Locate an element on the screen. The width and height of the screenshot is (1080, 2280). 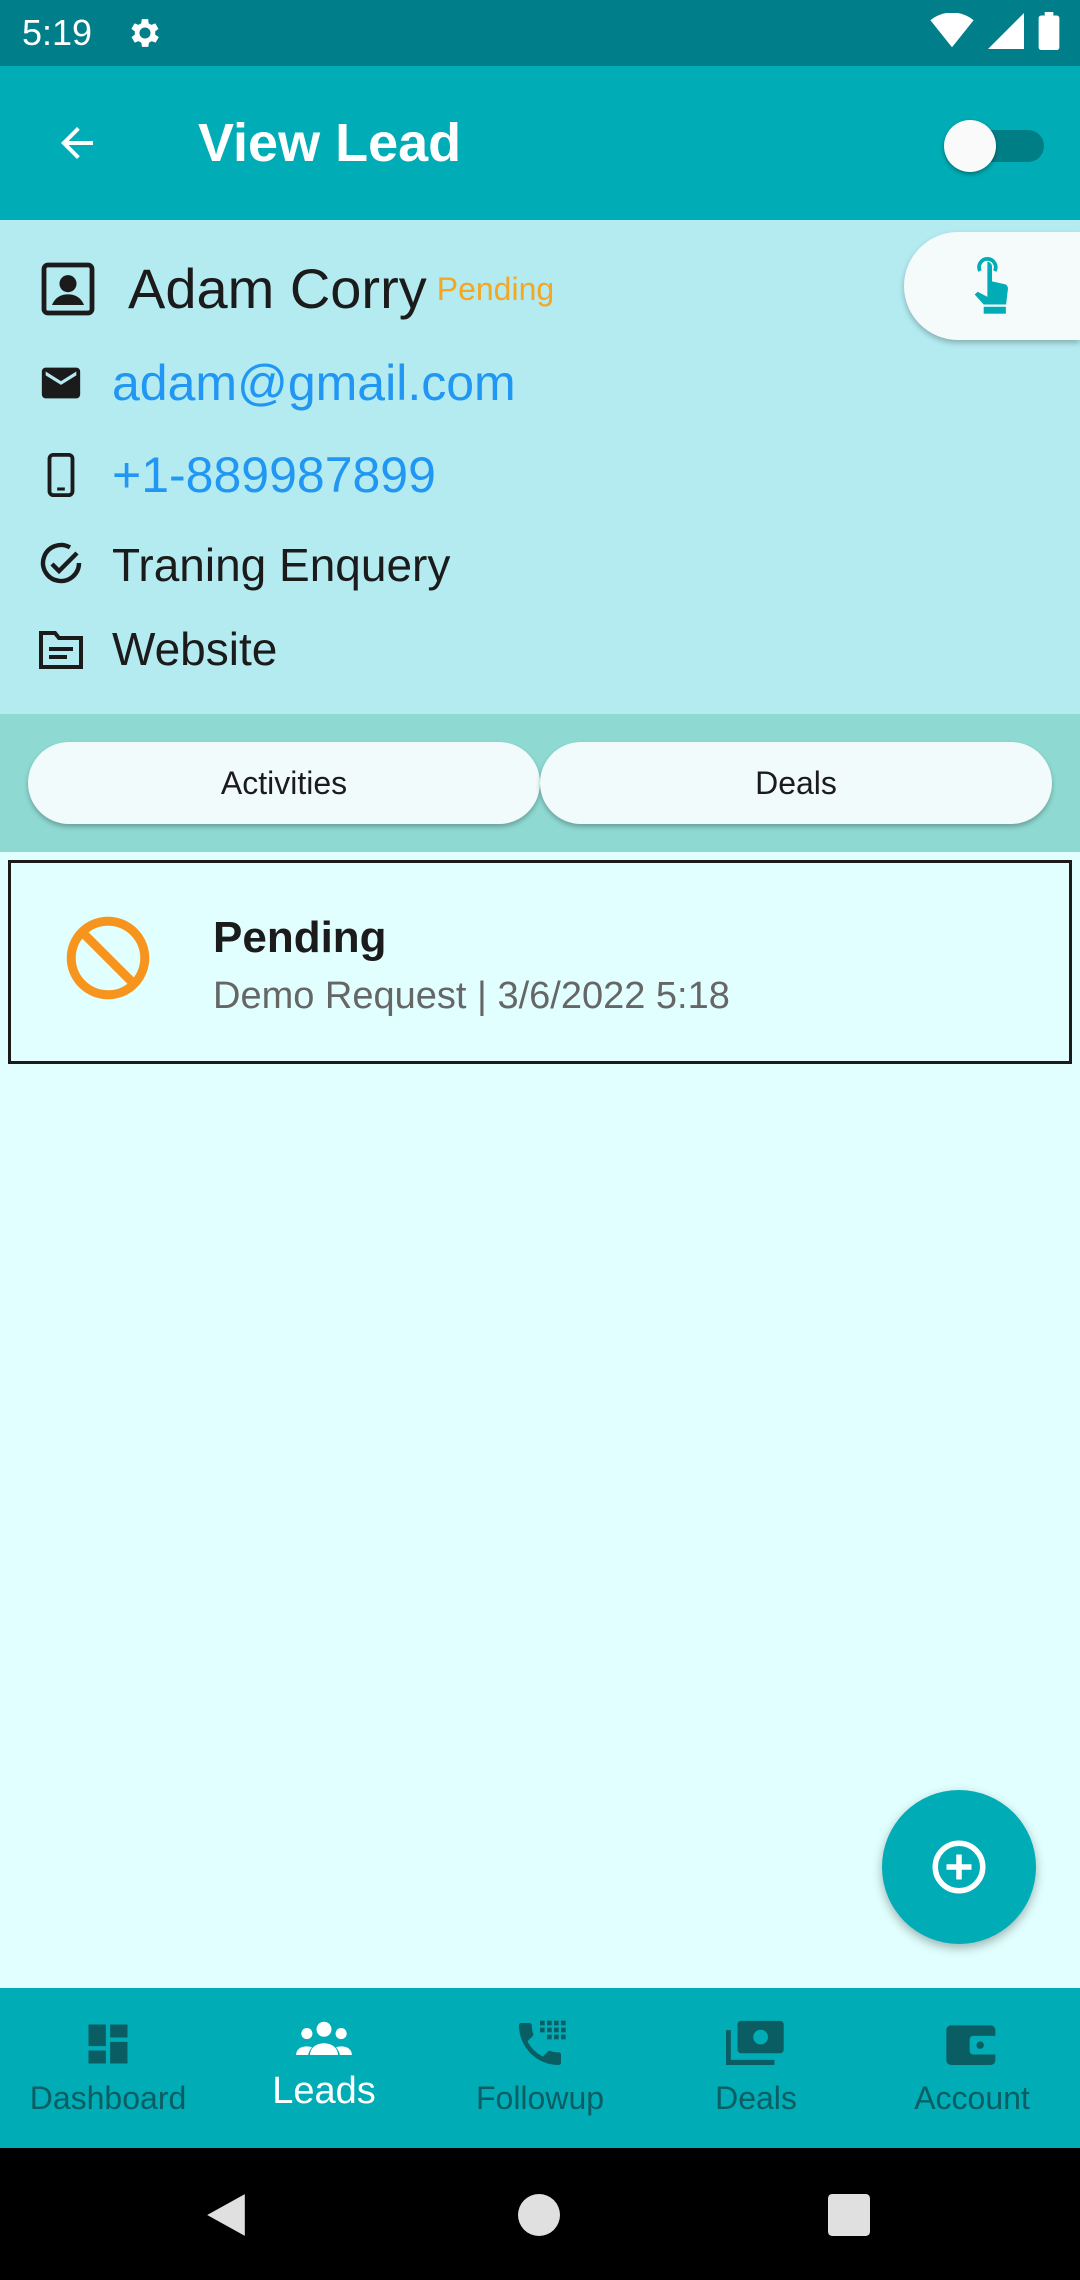
lead-status-badge: Pending is located at coordinates (495, 289).